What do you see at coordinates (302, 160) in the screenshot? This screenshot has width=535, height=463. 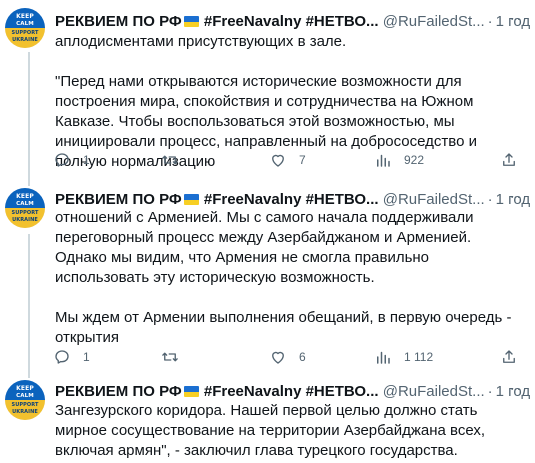 I see `like-count: 7` at bounding box center [302, 160].